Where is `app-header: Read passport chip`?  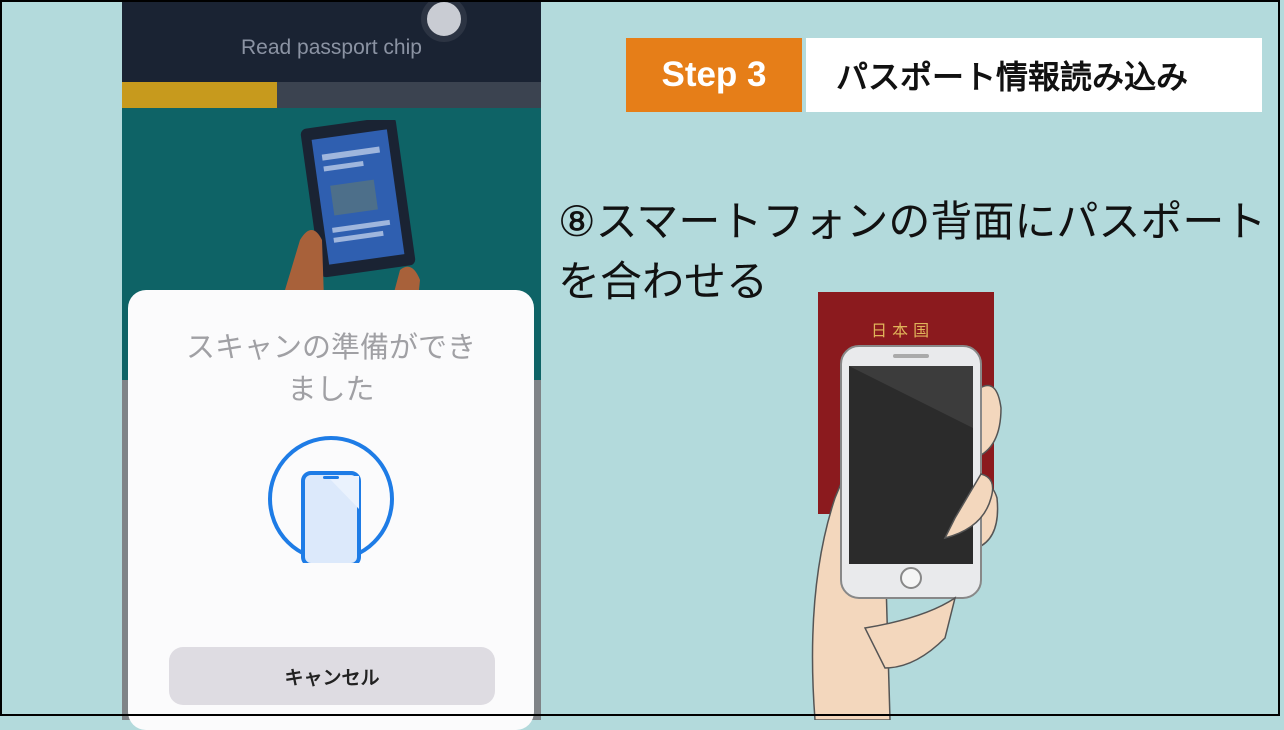
app-header: Read passport chip is located at coordinates (331, 41).